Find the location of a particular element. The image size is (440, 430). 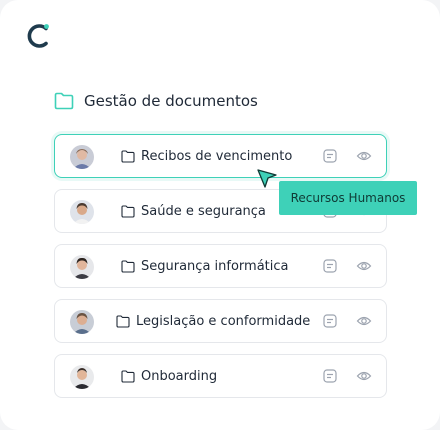

tooltip: Recursos Humanos is located at coordinates (348, 198).